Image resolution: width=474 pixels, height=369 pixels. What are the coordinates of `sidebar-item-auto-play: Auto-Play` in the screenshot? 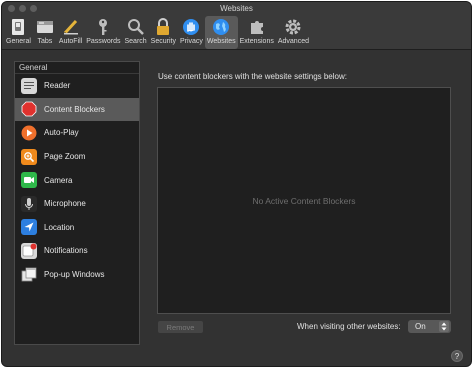 It's located at (77, 133).